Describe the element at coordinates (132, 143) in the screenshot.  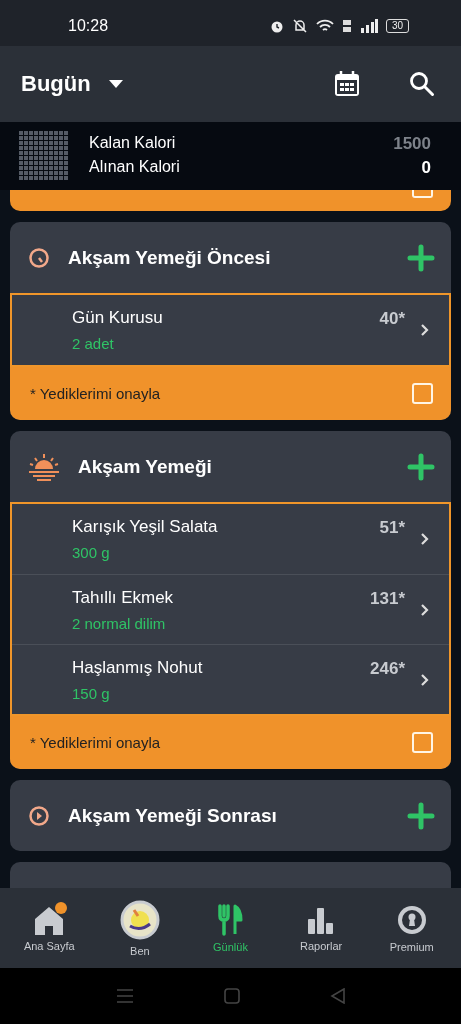
I see `summary-label: Kalan Kalori` at that location.